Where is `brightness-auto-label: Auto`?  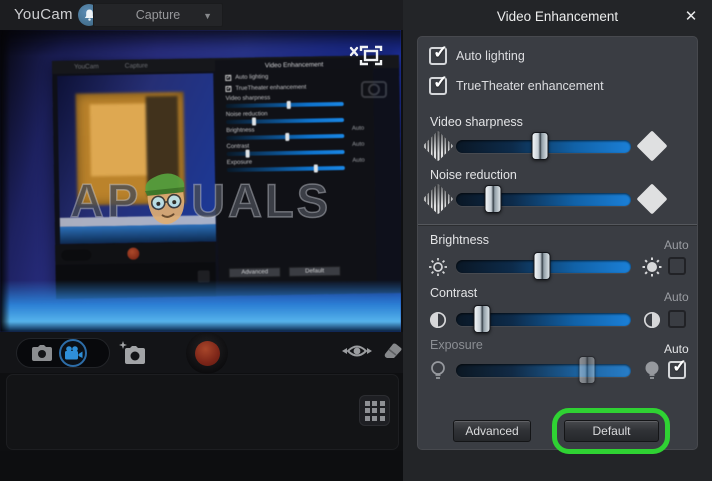 brightness-auto-label: Auto is located at coordinates (676, 245).